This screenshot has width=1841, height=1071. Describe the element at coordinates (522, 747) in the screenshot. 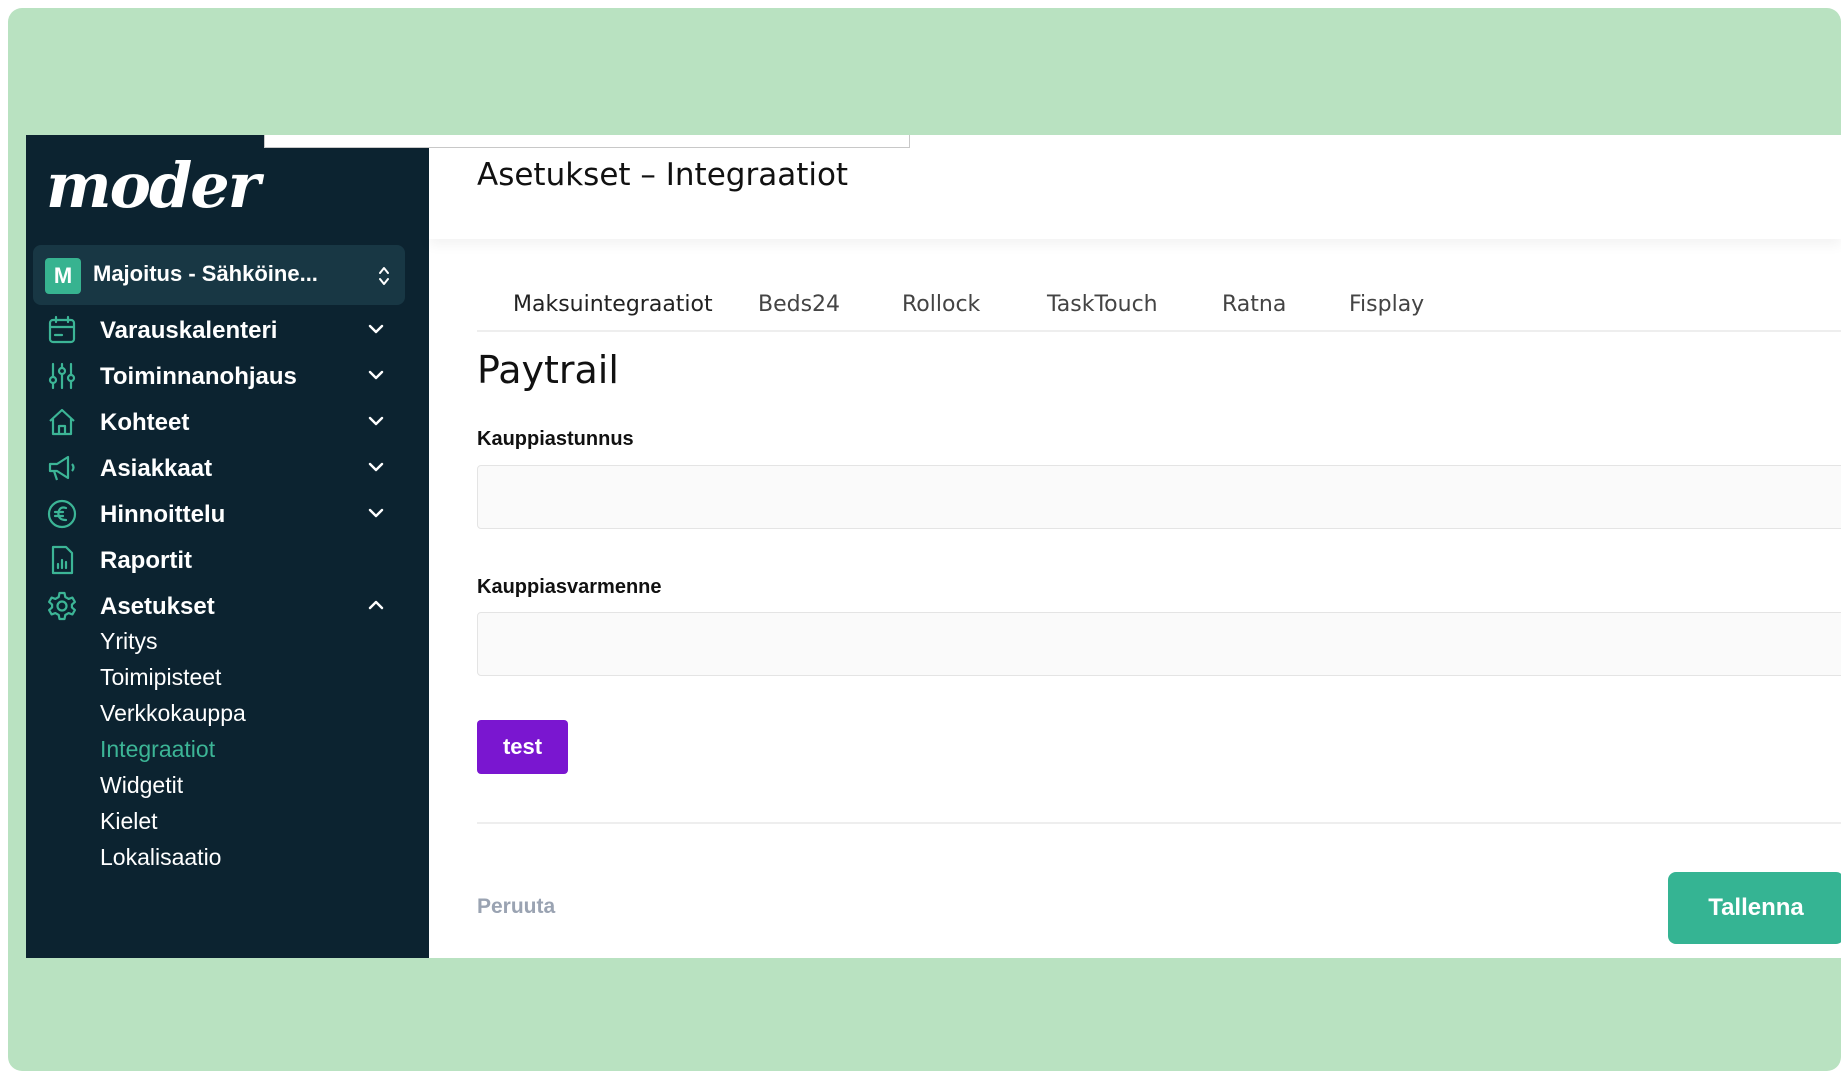

I see `test-button: test` at that location.